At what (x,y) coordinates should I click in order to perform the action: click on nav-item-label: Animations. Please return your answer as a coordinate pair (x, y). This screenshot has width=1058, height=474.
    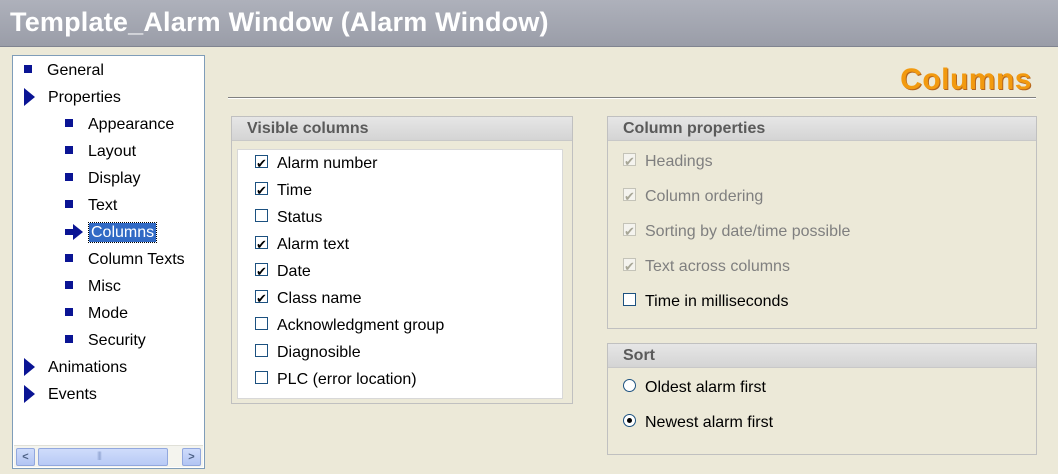
    Looking at the image, I should click on (88, 367).